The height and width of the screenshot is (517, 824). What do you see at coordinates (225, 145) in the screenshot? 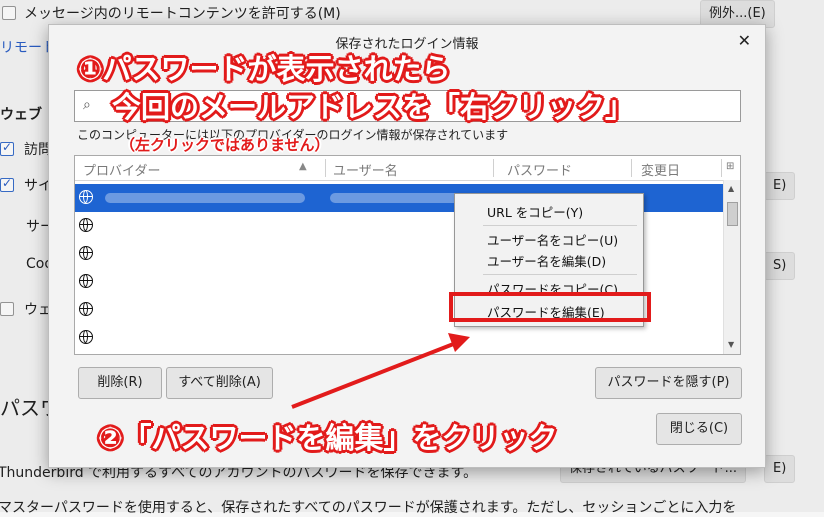
I see `step1-note: （左クリックではありません）` at bounding box center [225, 145].